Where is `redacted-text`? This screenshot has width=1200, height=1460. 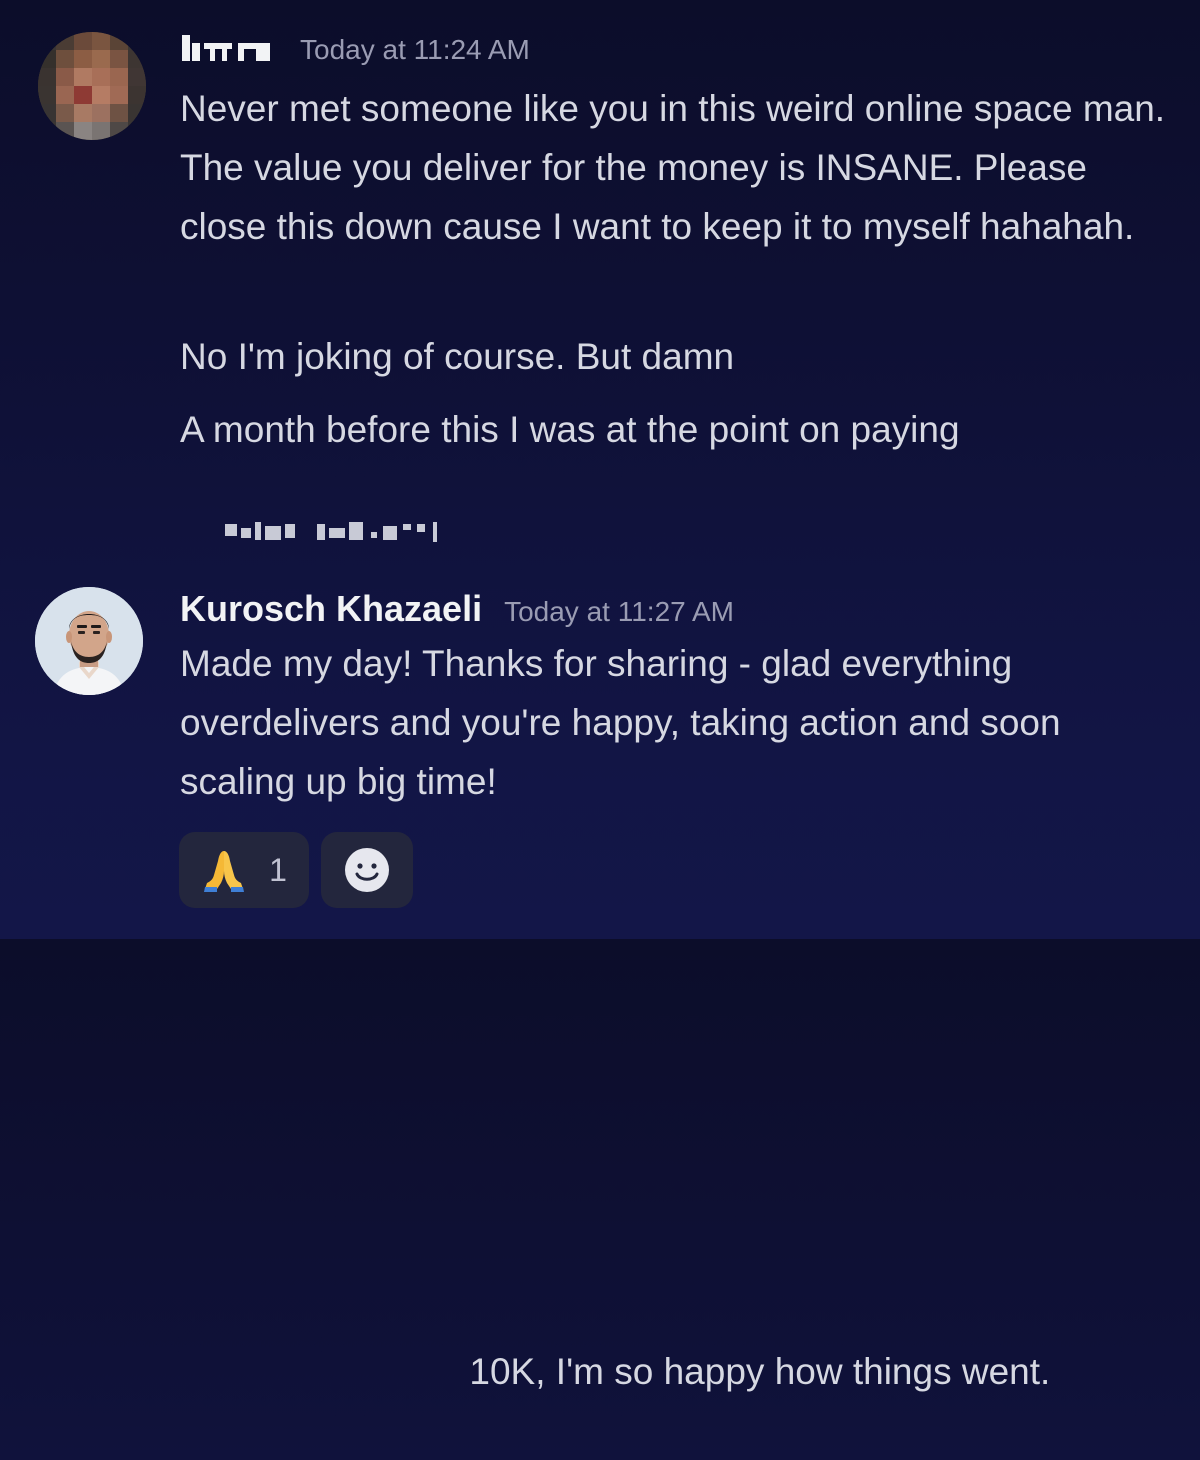 redacted-text is located at coordinates (340, 530).